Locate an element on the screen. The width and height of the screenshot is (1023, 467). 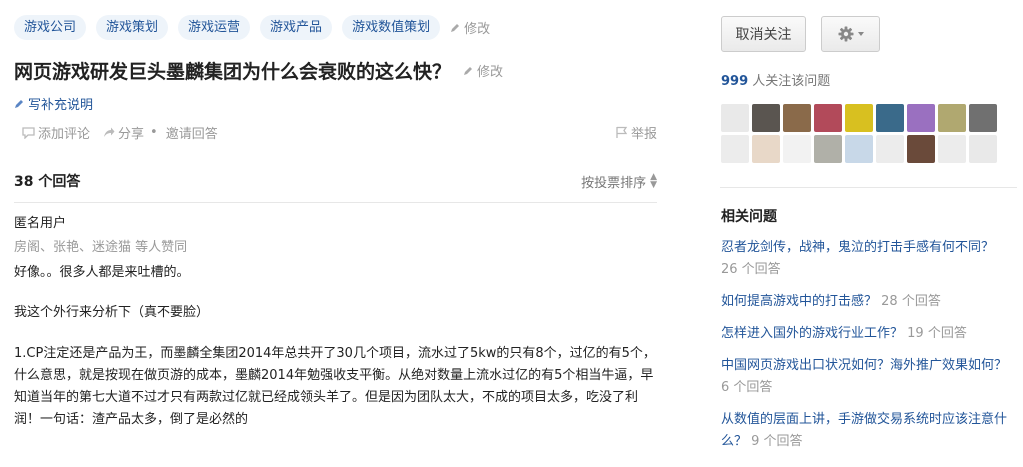
add-description-label: 写补充说明 is located at coordinates (61, 105).